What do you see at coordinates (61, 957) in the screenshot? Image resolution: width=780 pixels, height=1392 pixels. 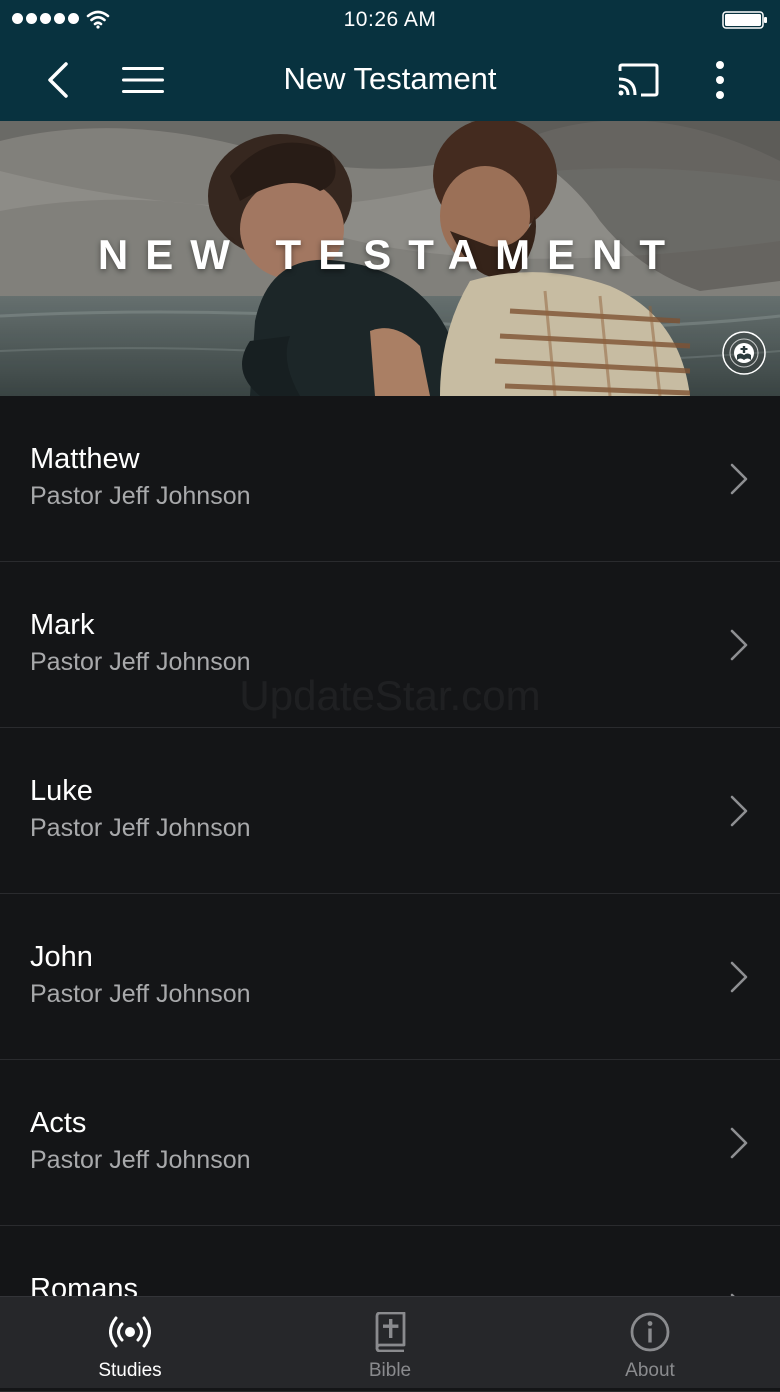 I see `study-title: John` at bounding box center [61, 957].